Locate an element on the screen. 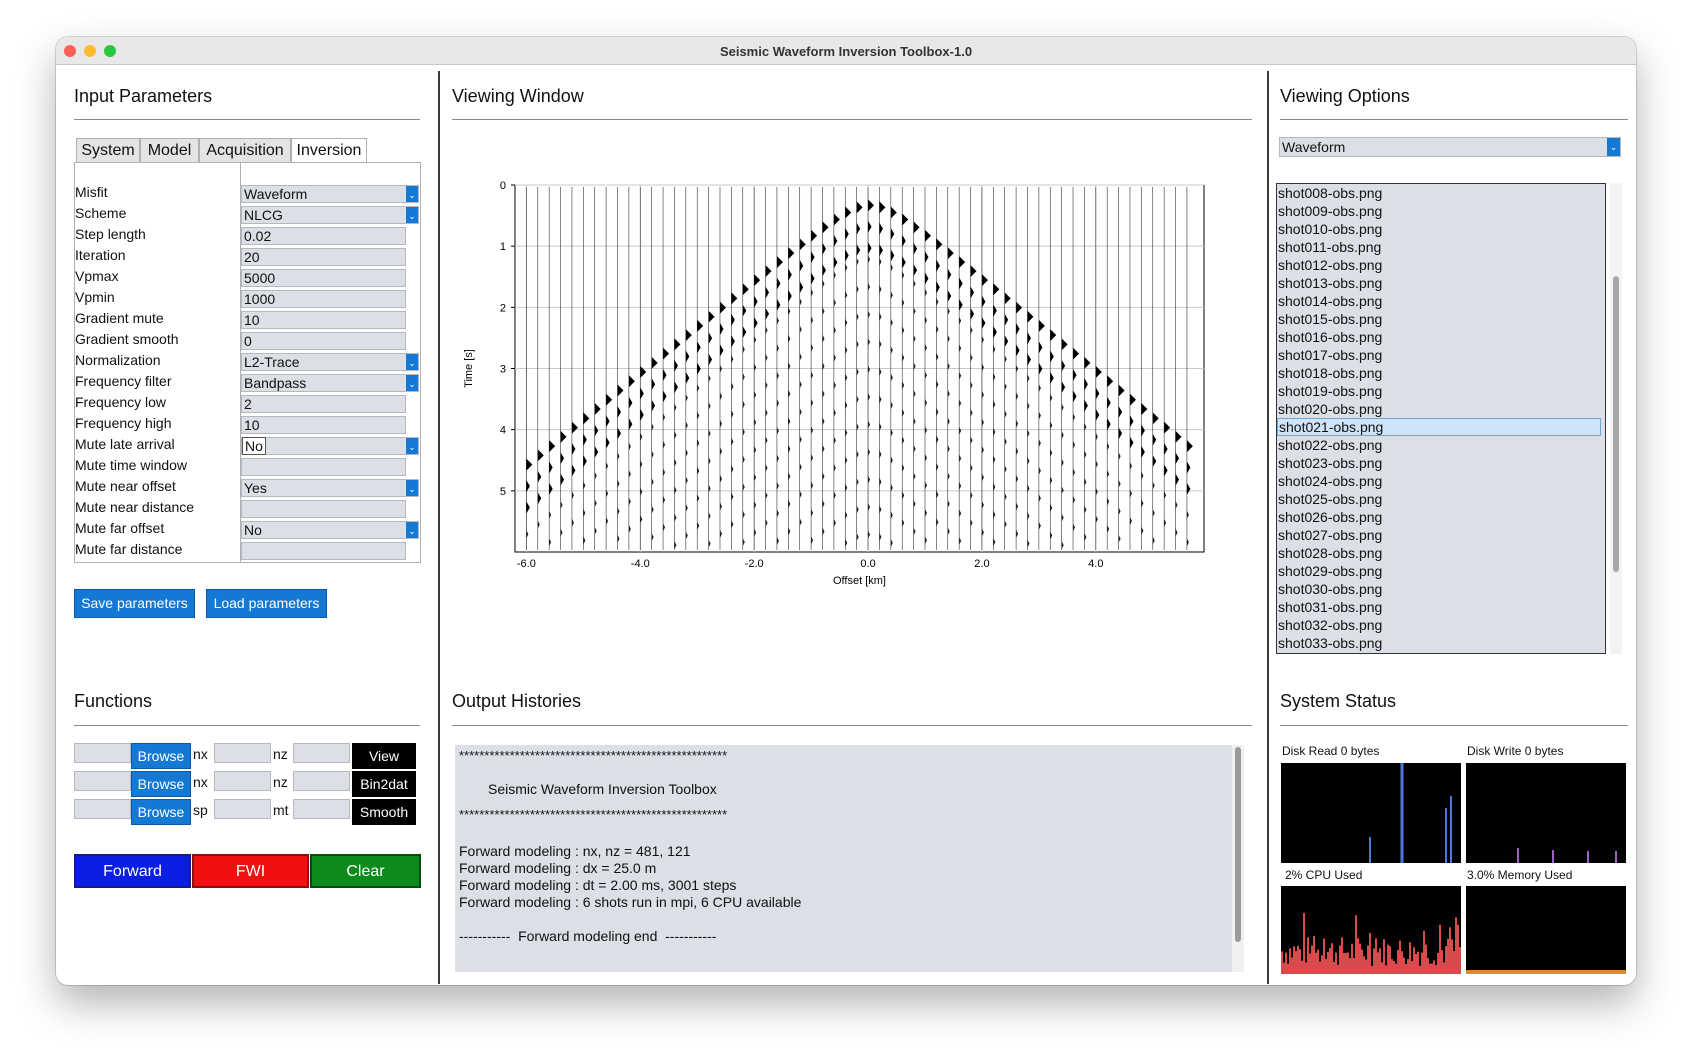  file-list-item: shot030-obs.png is located at coordinates (1439, 589).